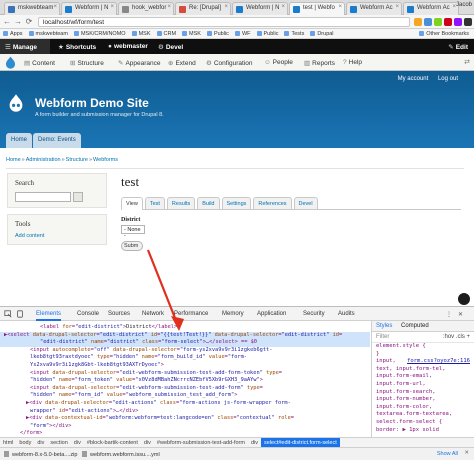 The width and height of the screenshot is (474, 460). I want to click on bookmark-item: CRM, so click(167, 34).